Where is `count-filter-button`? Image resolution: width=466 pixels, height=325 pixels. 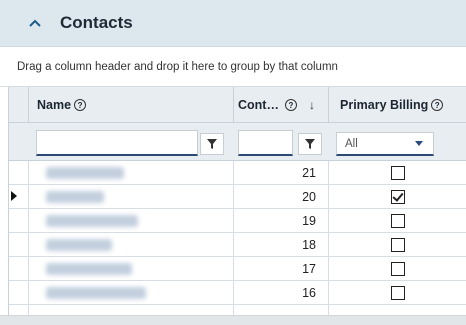 count-filter-button is located at coordinates (310, 144).